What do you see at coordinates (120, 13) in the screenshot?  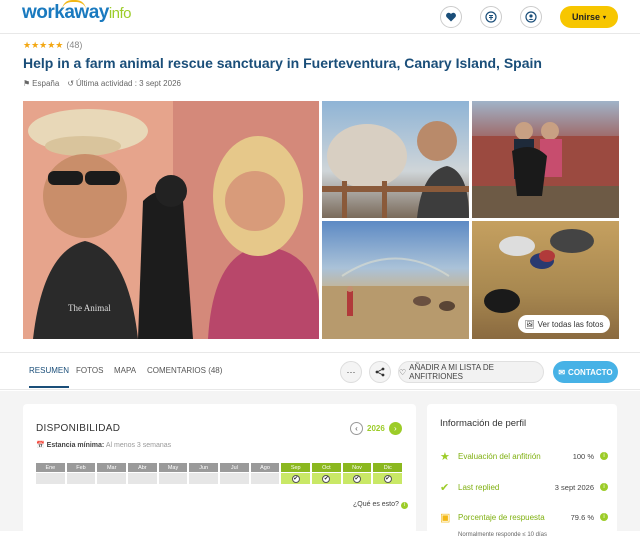 I see `logo-suffix: info` at bounding box center [120, 13].